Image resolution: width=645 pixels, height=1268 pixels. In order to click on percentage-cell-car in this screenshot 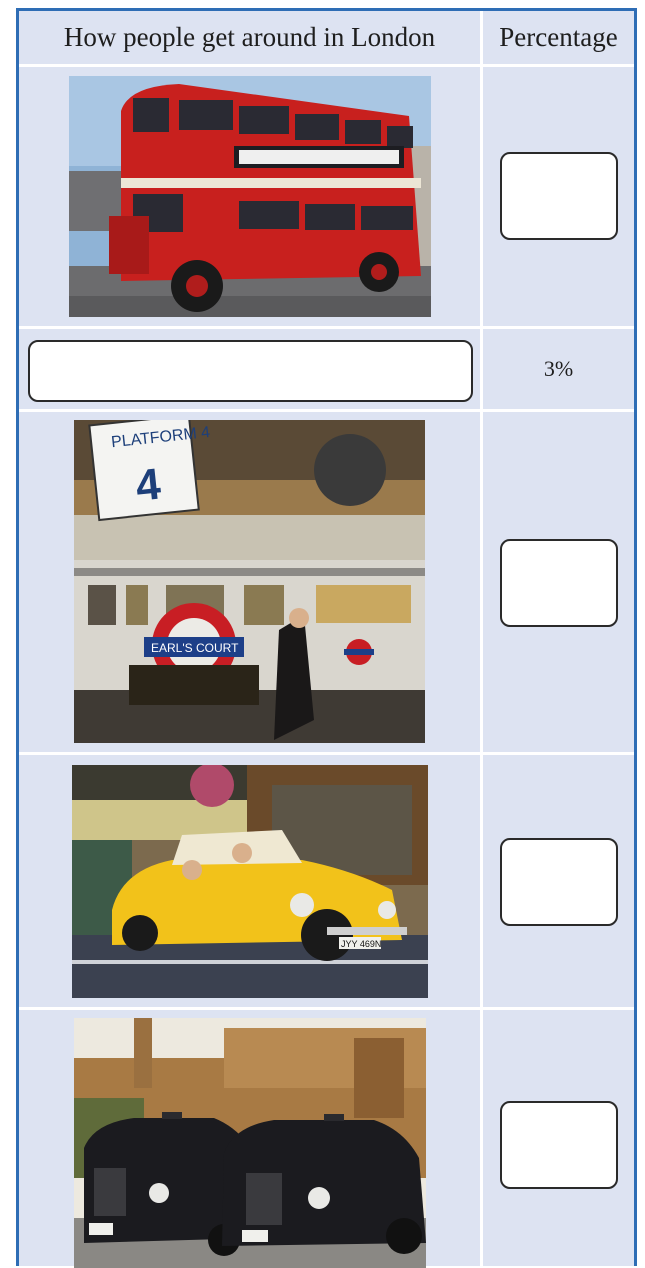, I will do `click(558, 881)`.